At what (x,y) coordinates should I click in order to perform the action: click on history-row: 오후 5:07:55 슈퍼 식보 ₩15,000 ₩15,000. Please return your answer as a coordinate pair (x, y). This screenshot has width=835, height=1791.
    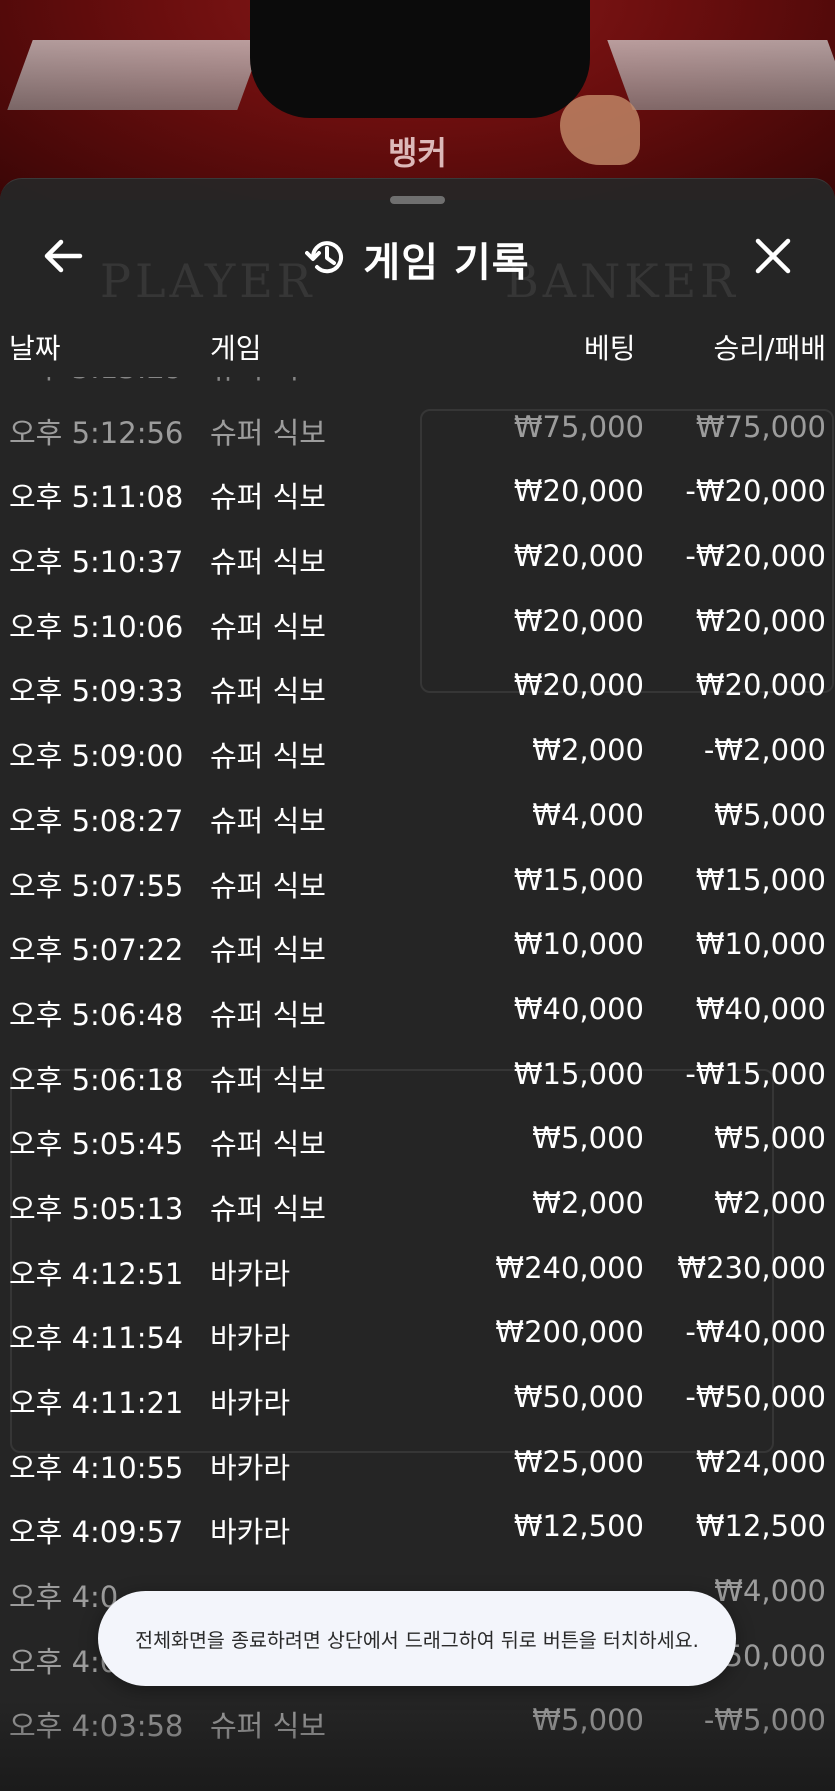
    Looking at the image, I should click on (417, 881).